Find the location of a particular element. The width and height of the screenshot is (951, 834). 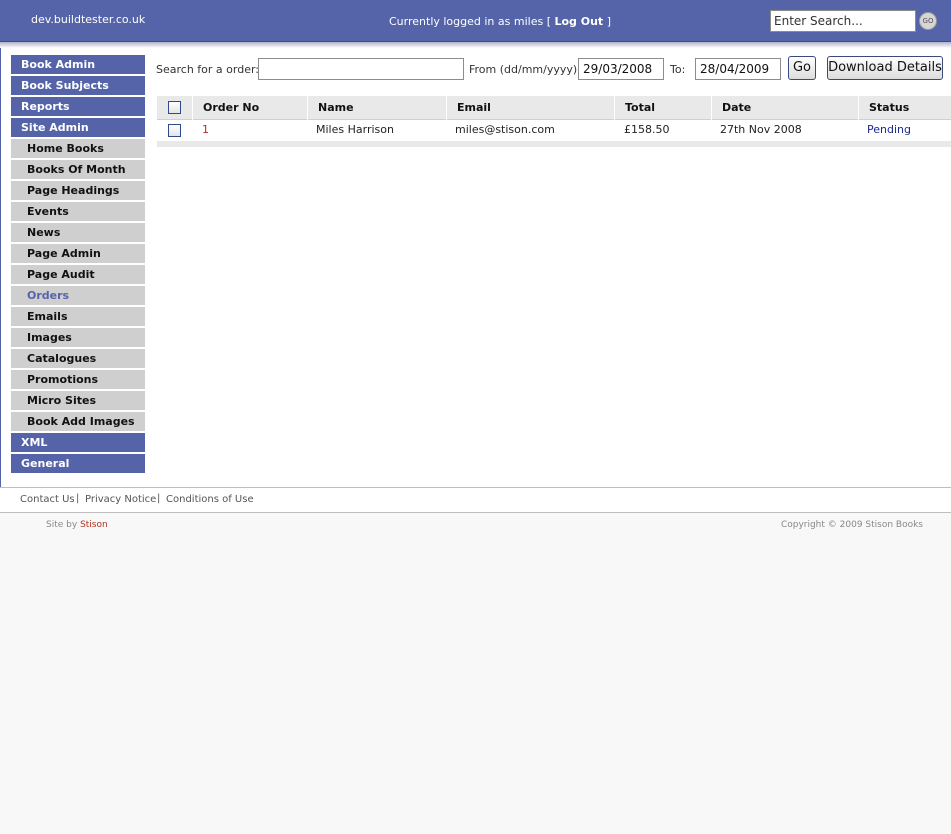

login-status: Currently logged in as miles [ Log Out ] is located at coordinates (500, 21).